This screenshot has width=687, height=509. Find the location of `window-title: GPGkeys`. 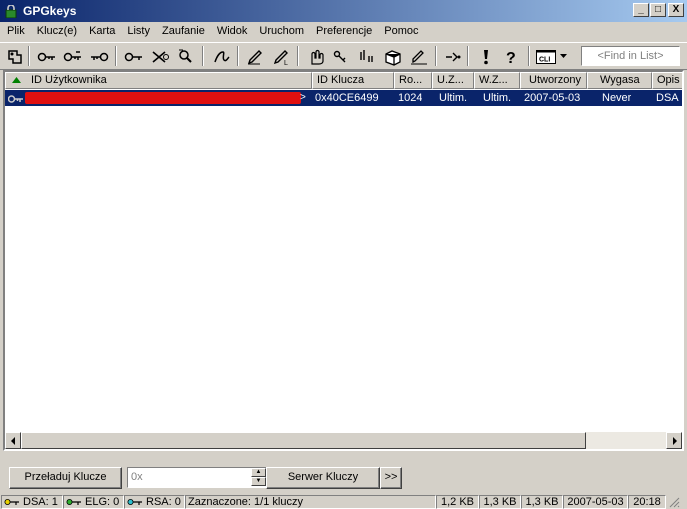

window-title: GPGkeys is located at coordinates (50, 11).